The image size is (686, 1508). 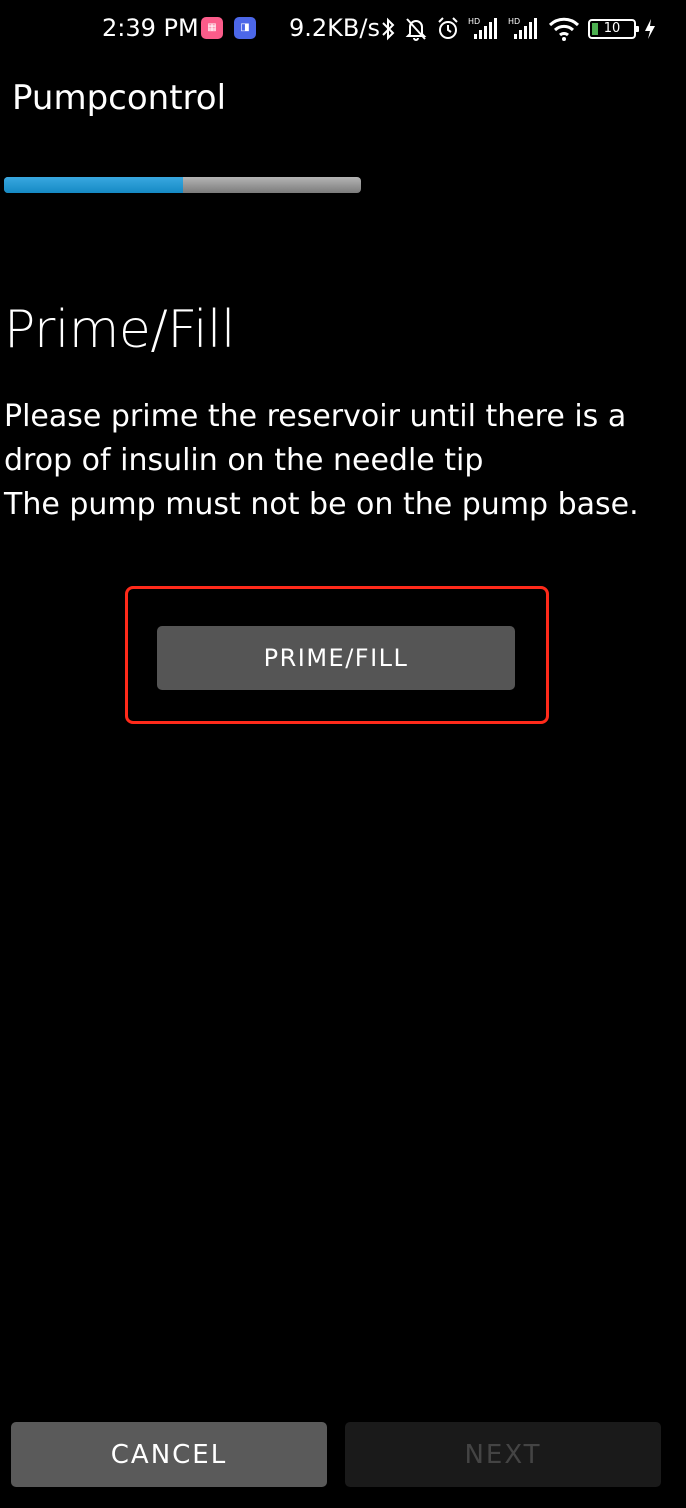 What do you see at coordinates (119, 330) in the screenshot?
I see `page-title: Prime/Fill` at bounding box center [119, 330].